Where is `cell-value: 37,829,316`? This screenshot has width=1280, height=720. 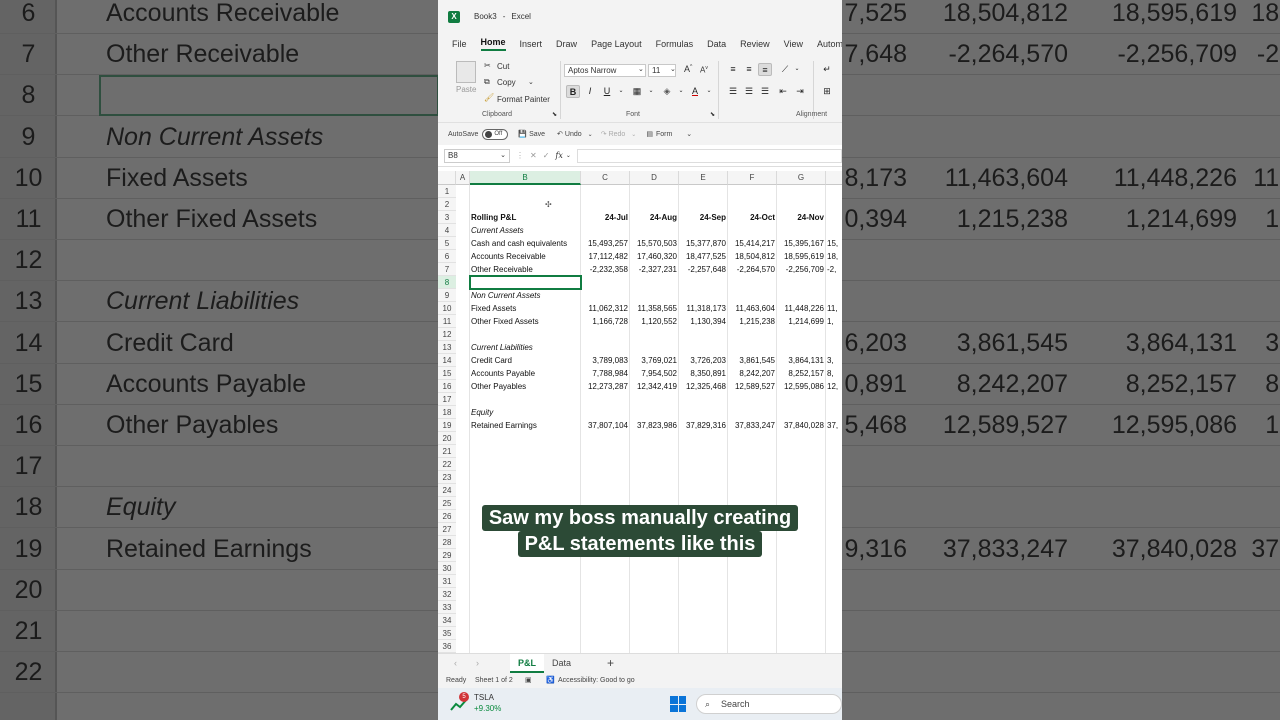 cell-value: 37,829,316 is located at coordinates (702, 425).